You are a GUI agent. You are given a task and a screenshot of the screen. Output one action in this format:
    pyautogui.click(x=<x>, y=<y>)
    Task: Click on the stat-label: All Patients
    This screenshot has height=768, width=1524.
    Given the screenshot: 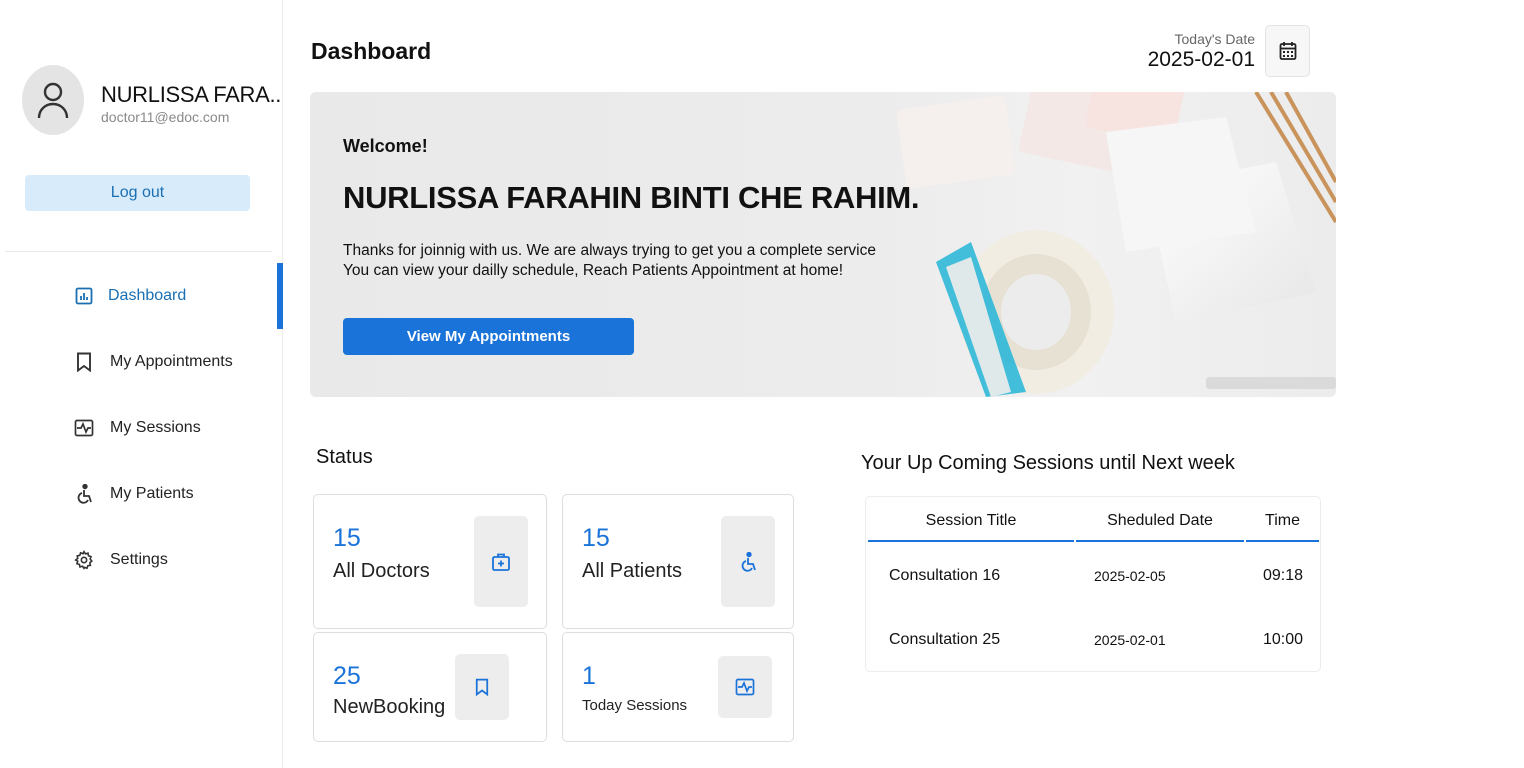 What is the action you would take?
    pyautogui.click(x=632, y=571)
    